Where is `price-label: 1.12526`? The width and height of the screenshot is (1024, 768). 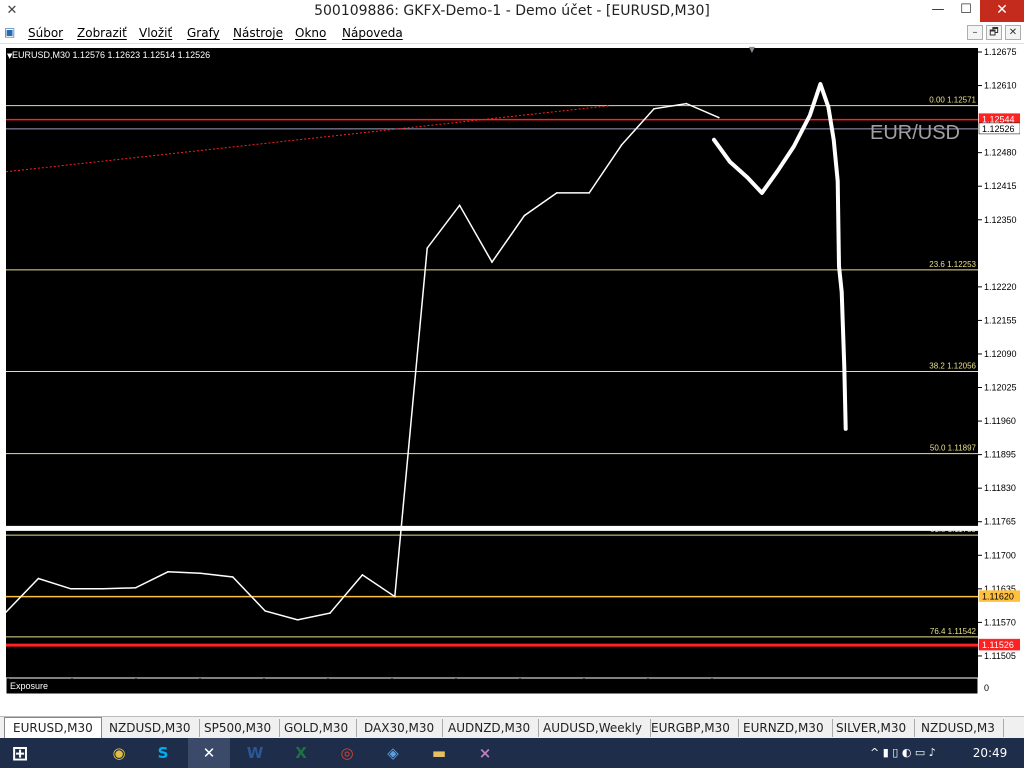 price-label: 1.12526 is located at coordinates (998, 129).